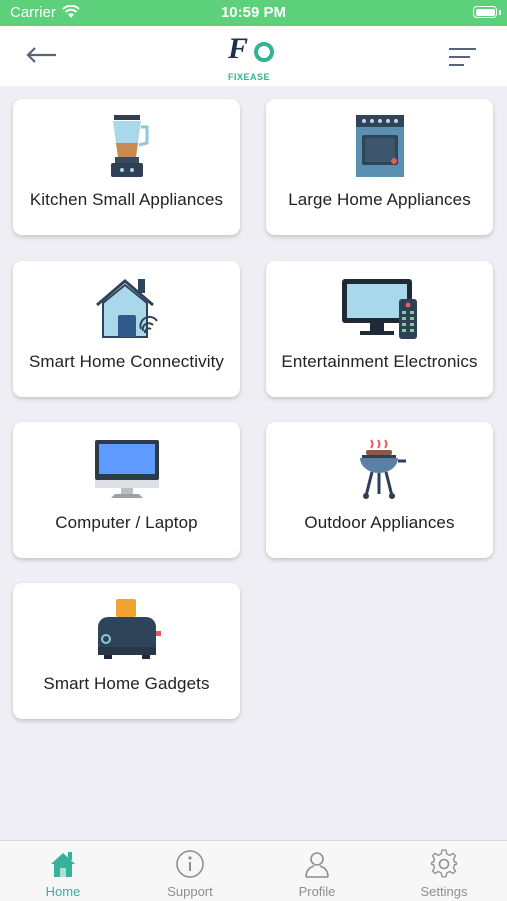 This screenshot has width=507, height=901. Describe the element at coordinates (463, 57) in the screenshot. I see `menu-icon` at that location.